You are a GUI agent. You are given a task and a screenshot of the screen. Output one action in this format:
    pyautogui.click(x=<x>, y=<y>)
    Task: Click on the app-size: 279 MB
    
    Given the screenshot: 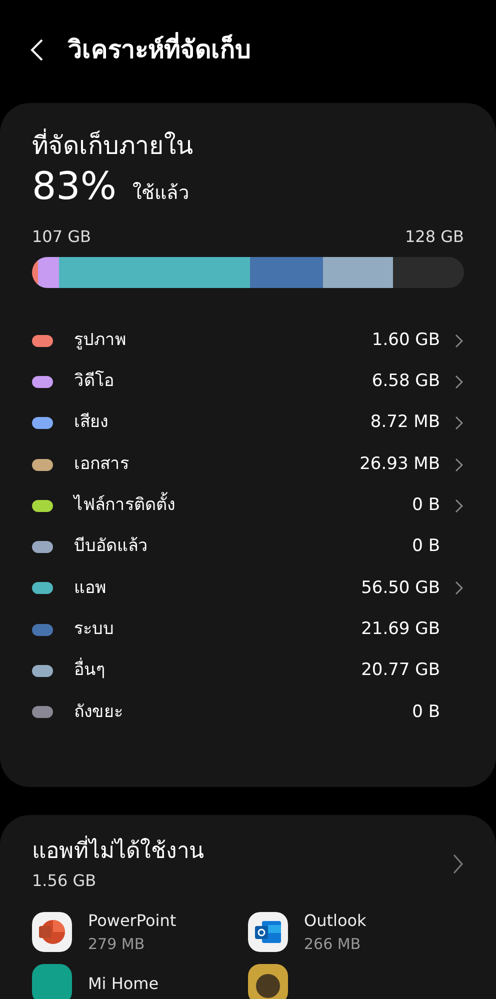 What is the action you would take?
    pyautogui.click(x=117, y=944)
    